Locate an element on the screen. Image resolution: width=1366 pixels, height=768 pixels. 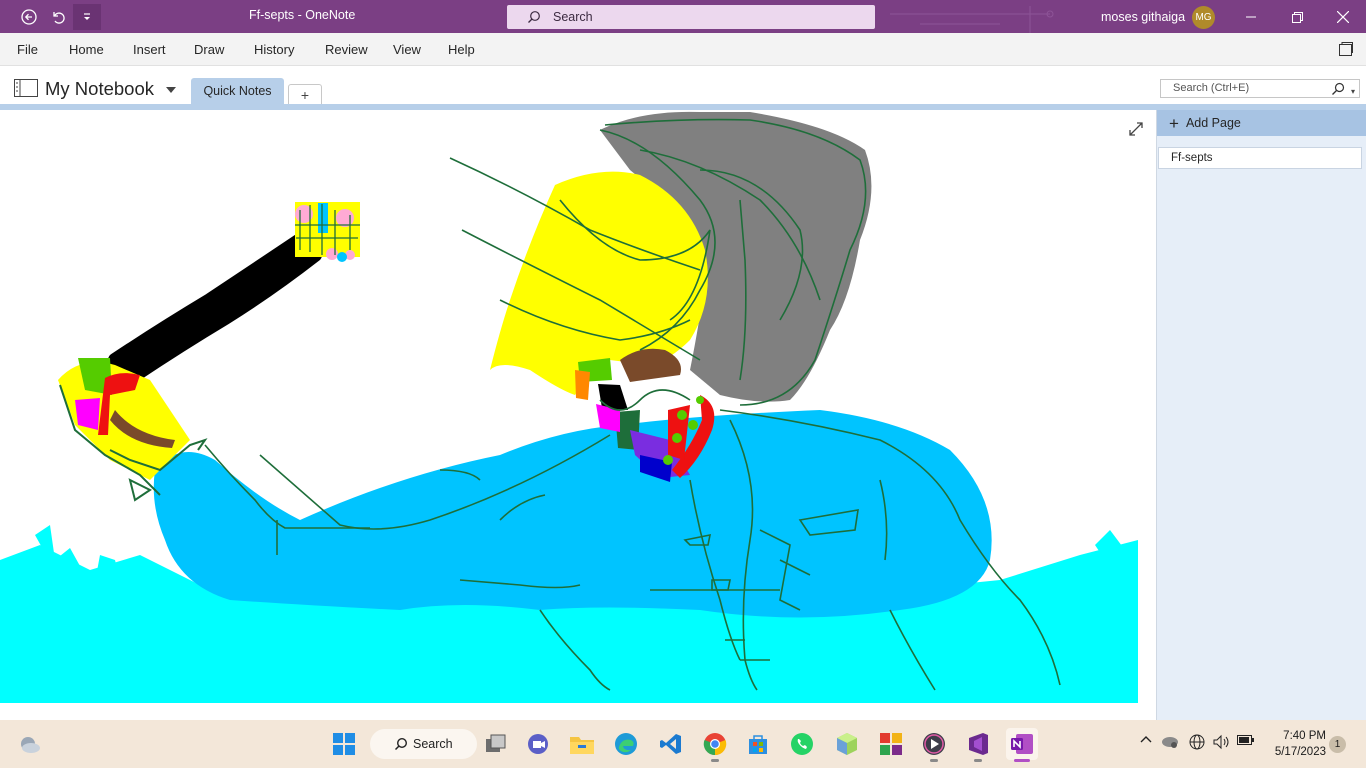
plus-icon: + is located at coordinates (1174, 123).